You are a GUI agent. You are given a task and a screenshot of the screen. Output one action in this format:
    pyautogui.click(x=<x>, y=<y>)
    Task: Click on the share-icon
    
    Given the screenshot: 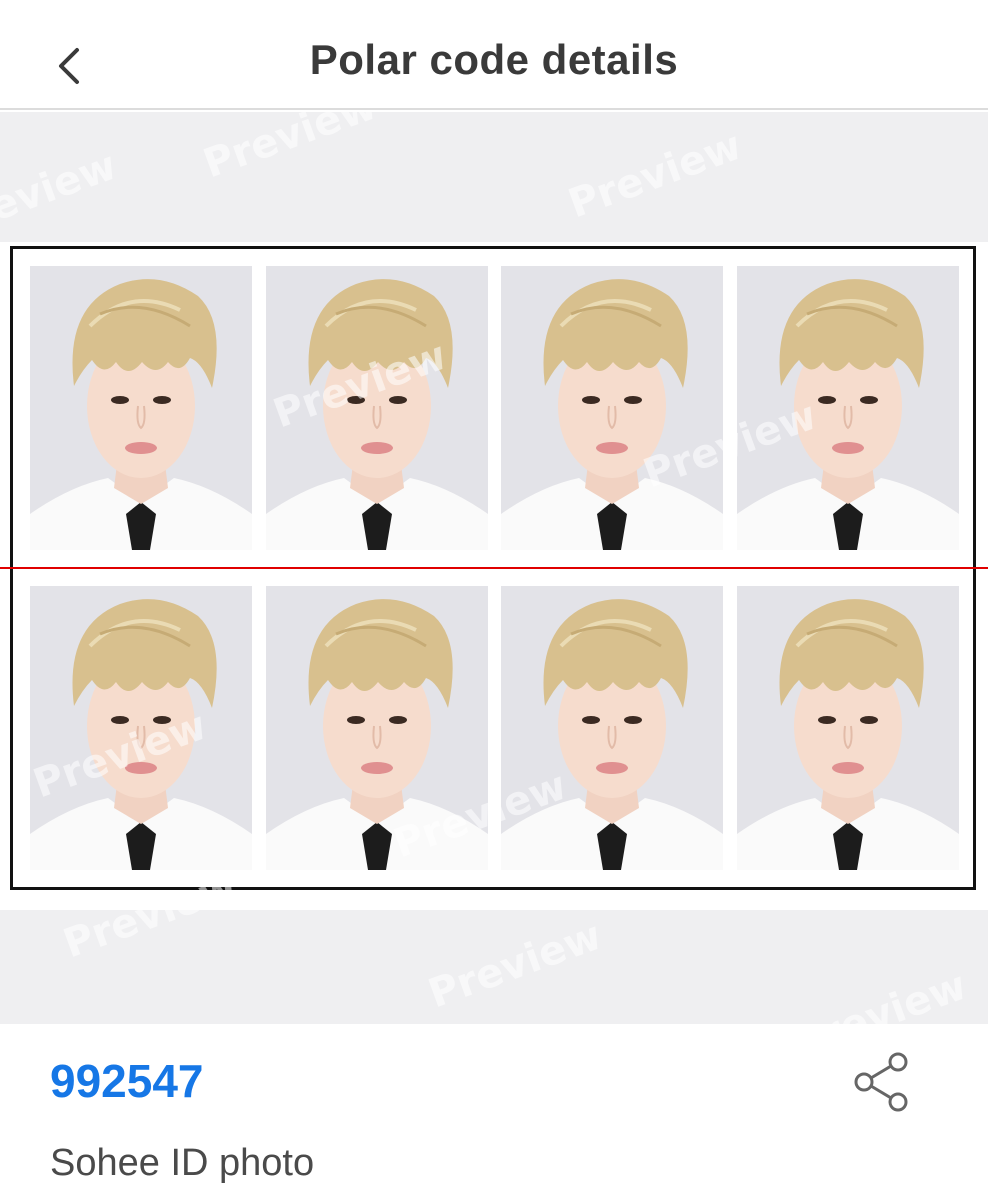 What is the action you would take?
    pyautogui.click(x=881, y=1082)
    